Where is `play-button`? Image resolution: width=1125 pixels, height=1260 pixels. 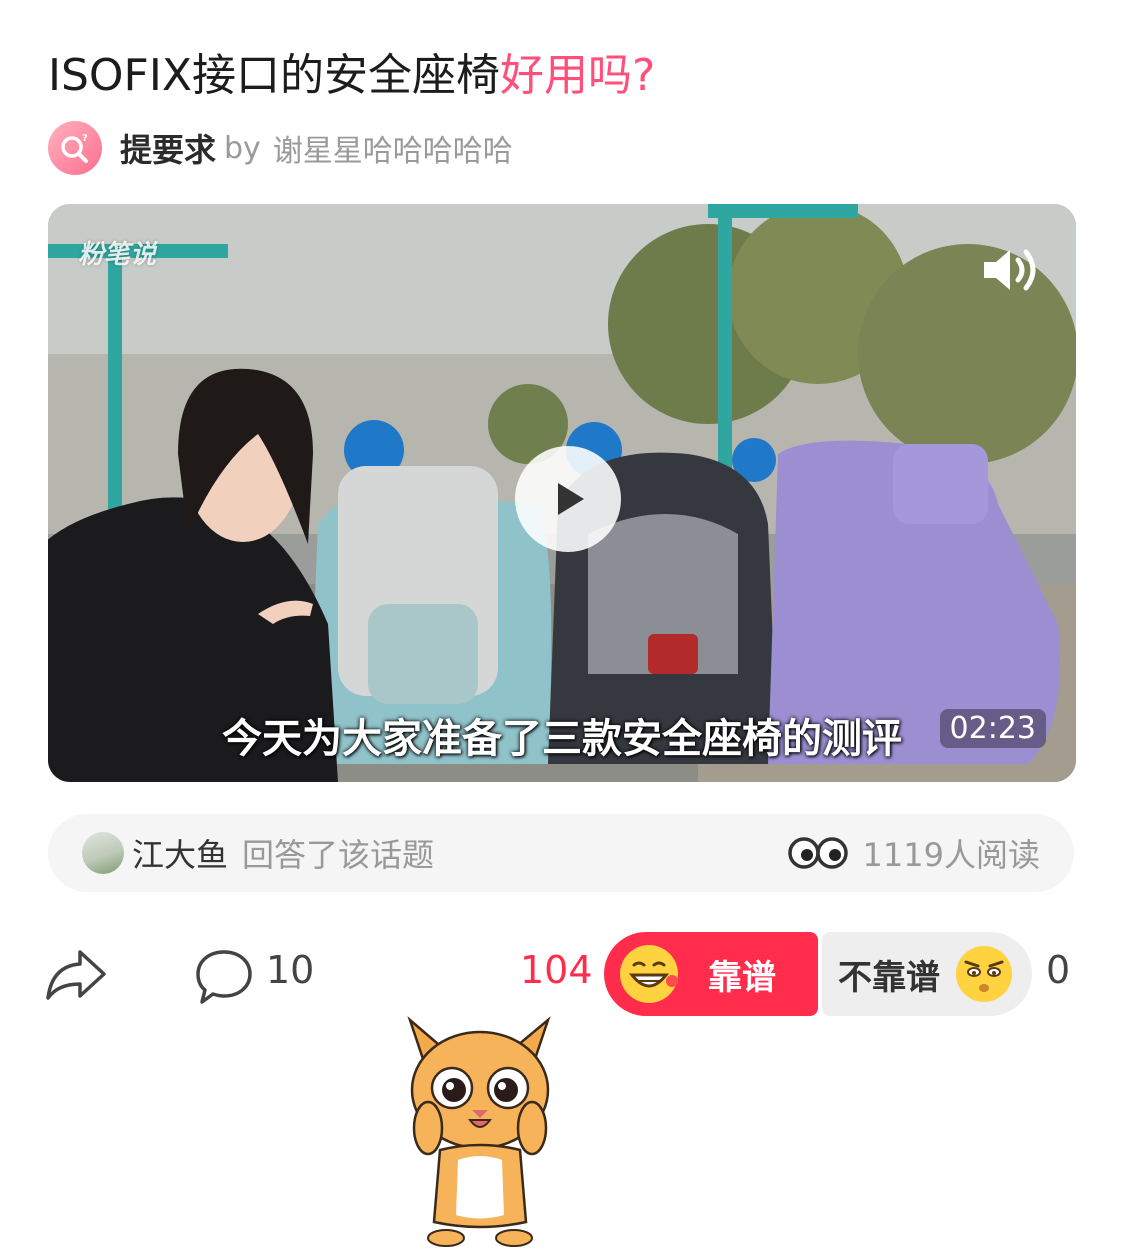
play-button is located at coordinates (568, 499).